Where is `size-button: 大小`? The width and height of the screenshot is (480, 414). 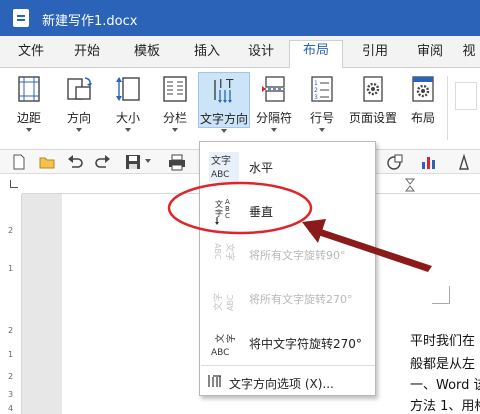 size-button: 大小 is located at coordinates (128, 102).